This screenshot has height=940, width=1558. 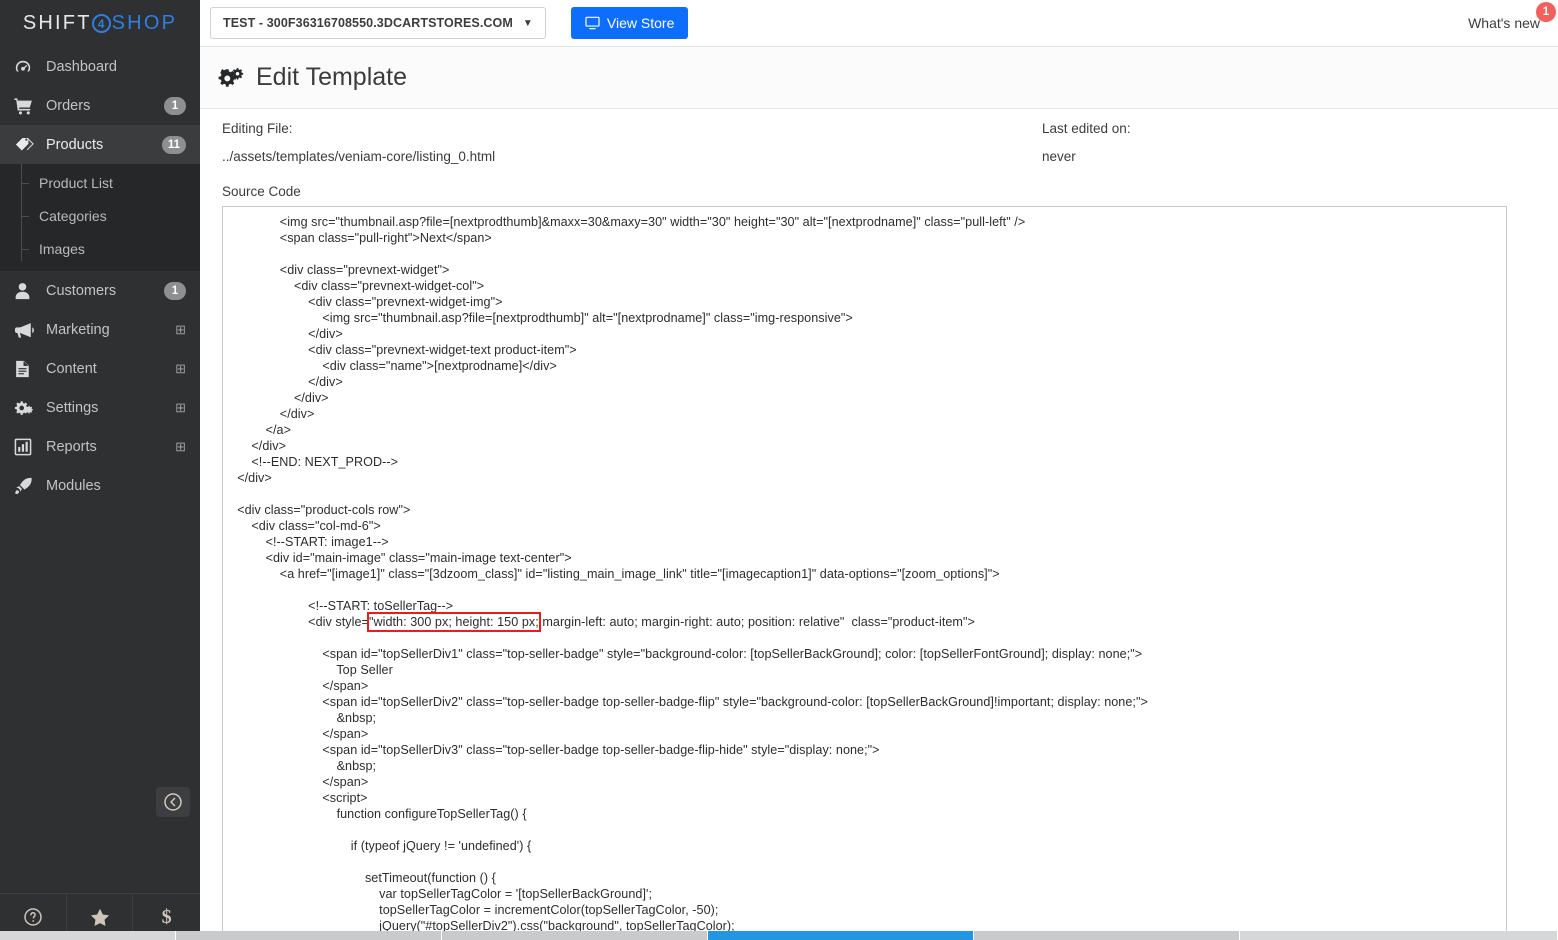 What do you see at coordinates (28, 330) in the screenshot?
I see `megaphone-icon` at bounding box center [28, 330].